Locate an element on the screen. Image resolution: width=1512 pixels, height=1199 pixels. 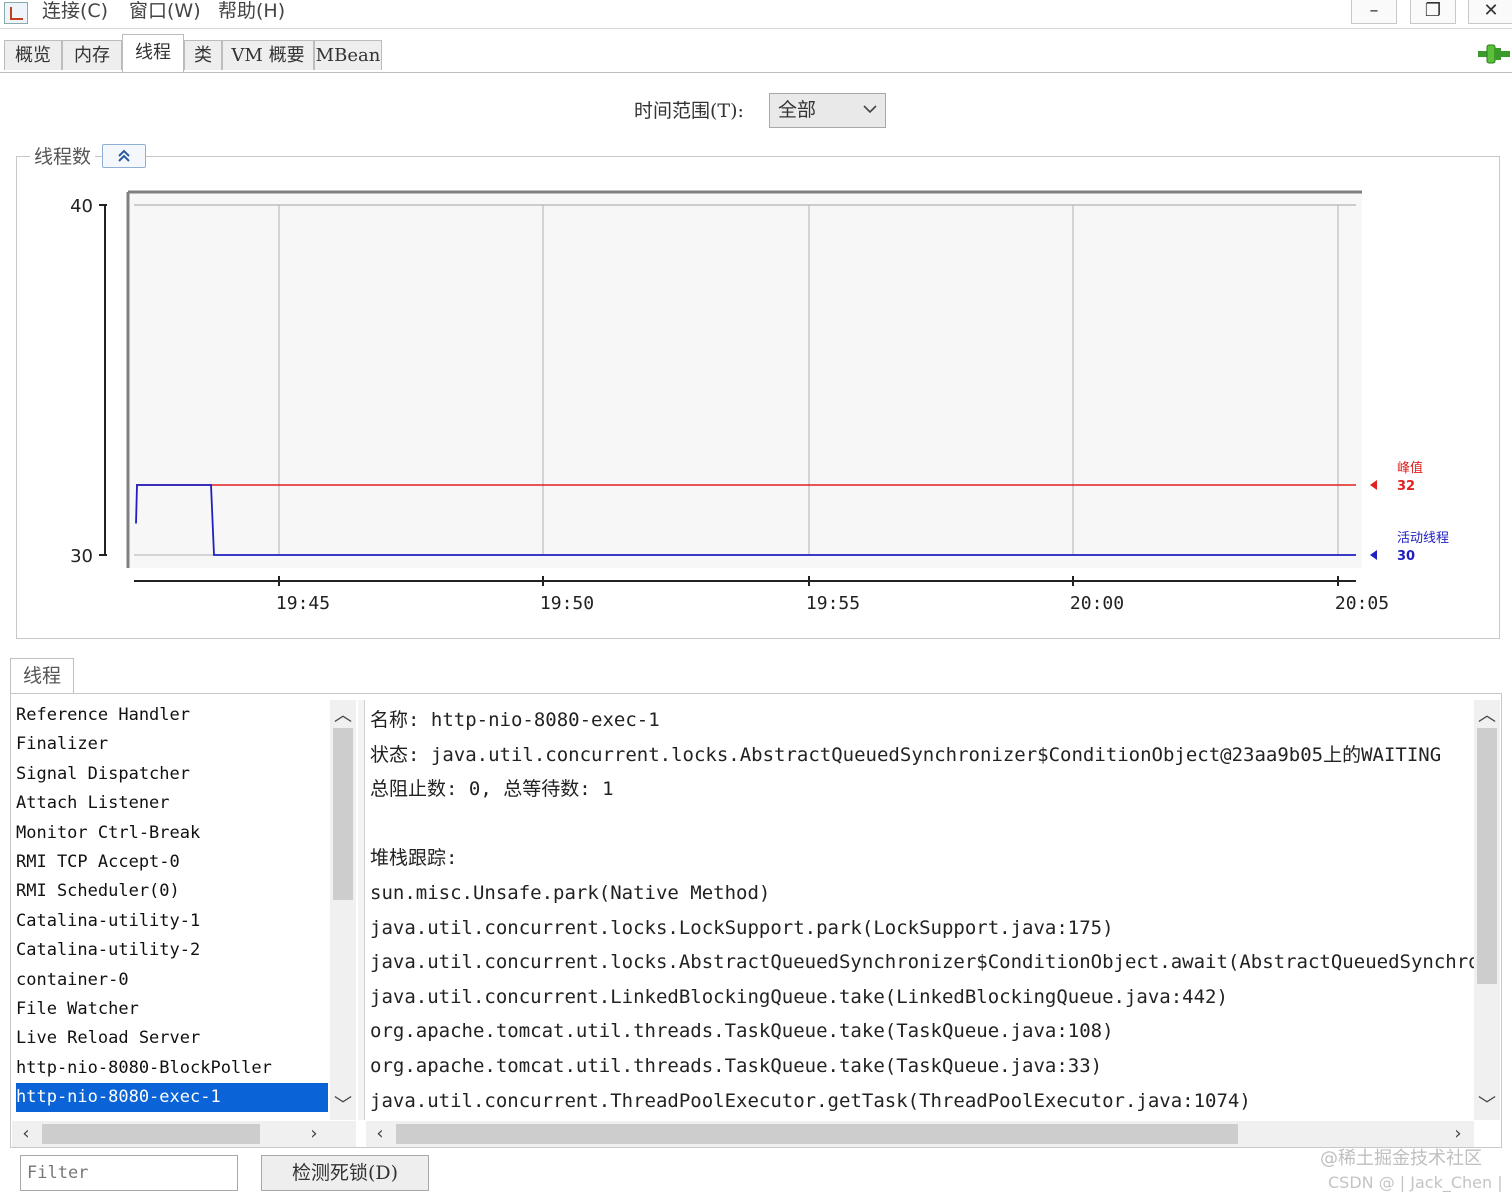
thread-detail-line: 名称: http-nio-8080-exec-1 is located at coordinates (515, 720).